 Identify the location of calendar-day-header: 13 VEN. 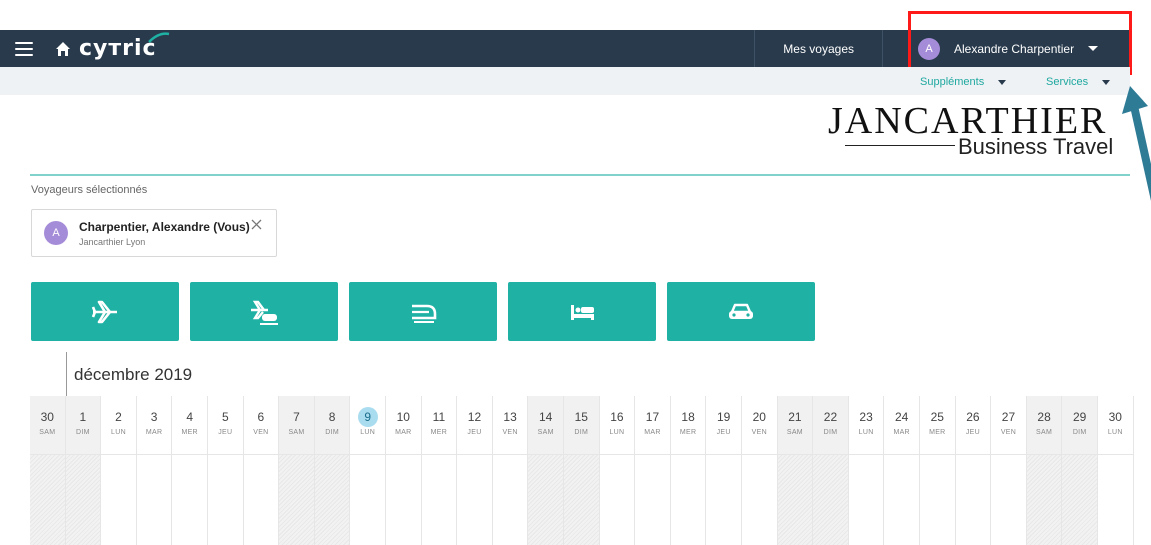
(510, 425).